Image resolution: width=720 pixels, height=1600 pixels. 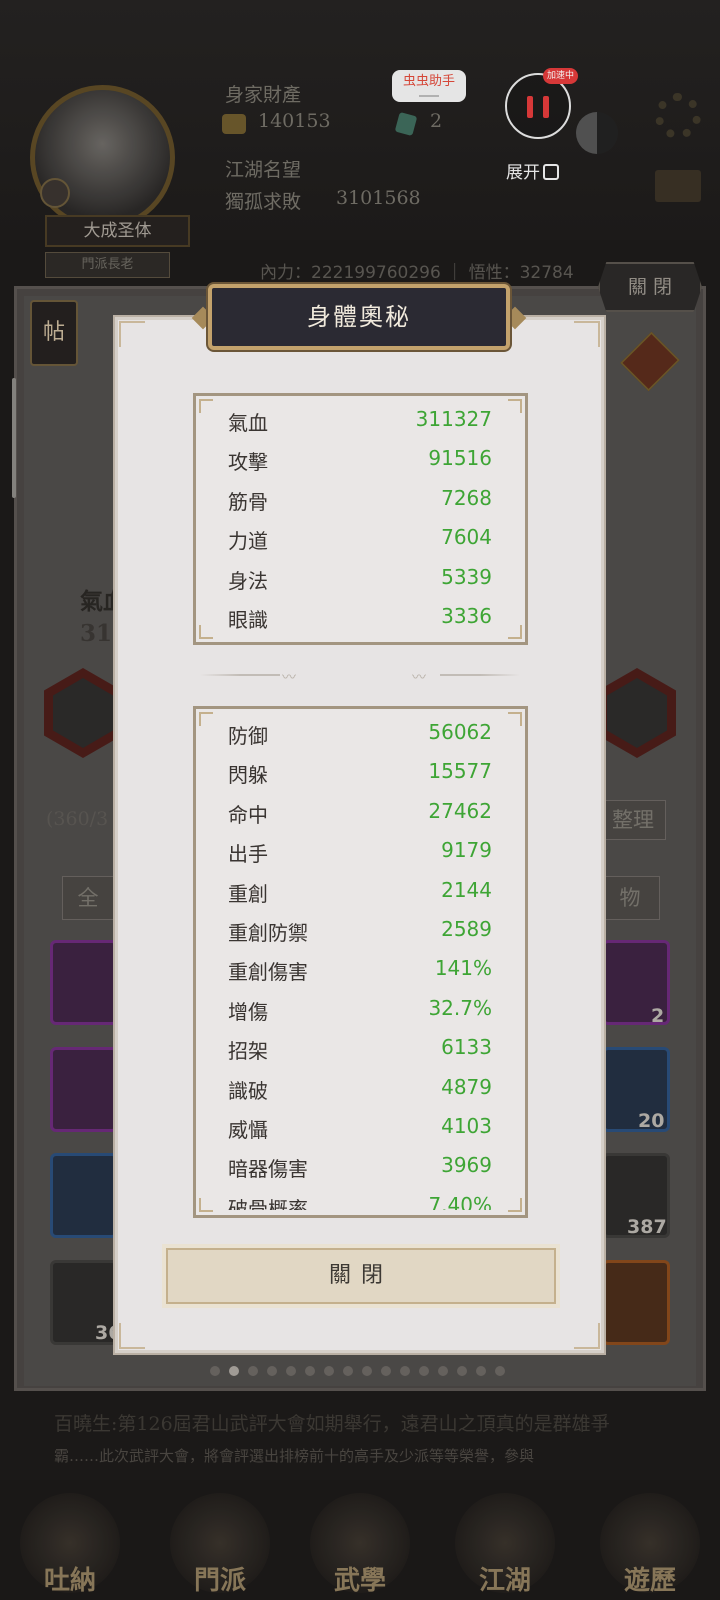 What do you see at coordinates (466, 497) in the screenshot?
I see `stat-value: 7268` at bounding box center [466, 497].